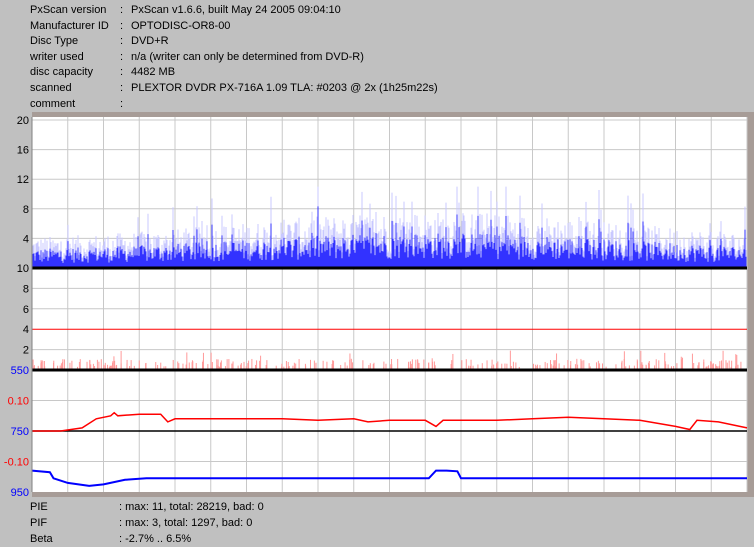  What do you see at coordinates (20, 371) in the screenshot?
I see `jitter-tick-label: 550` at bounding box center [20, 371].